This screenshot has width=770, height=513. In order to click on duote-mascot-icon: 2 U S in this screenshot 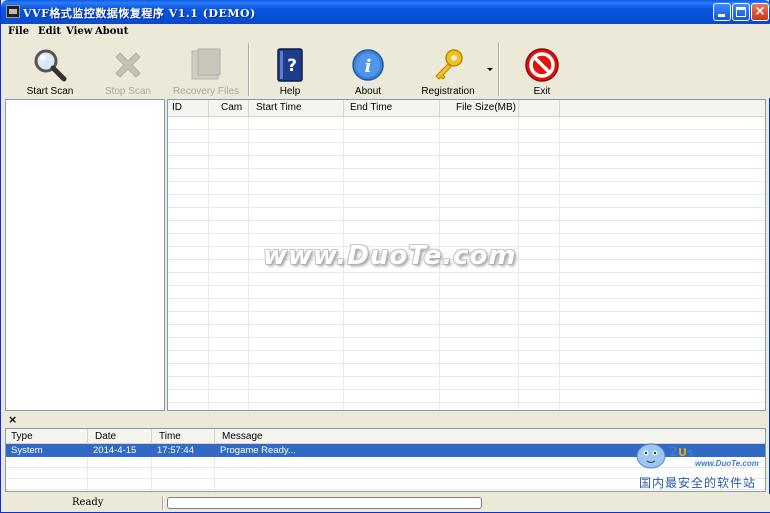, I will do `click(664, 456)`.